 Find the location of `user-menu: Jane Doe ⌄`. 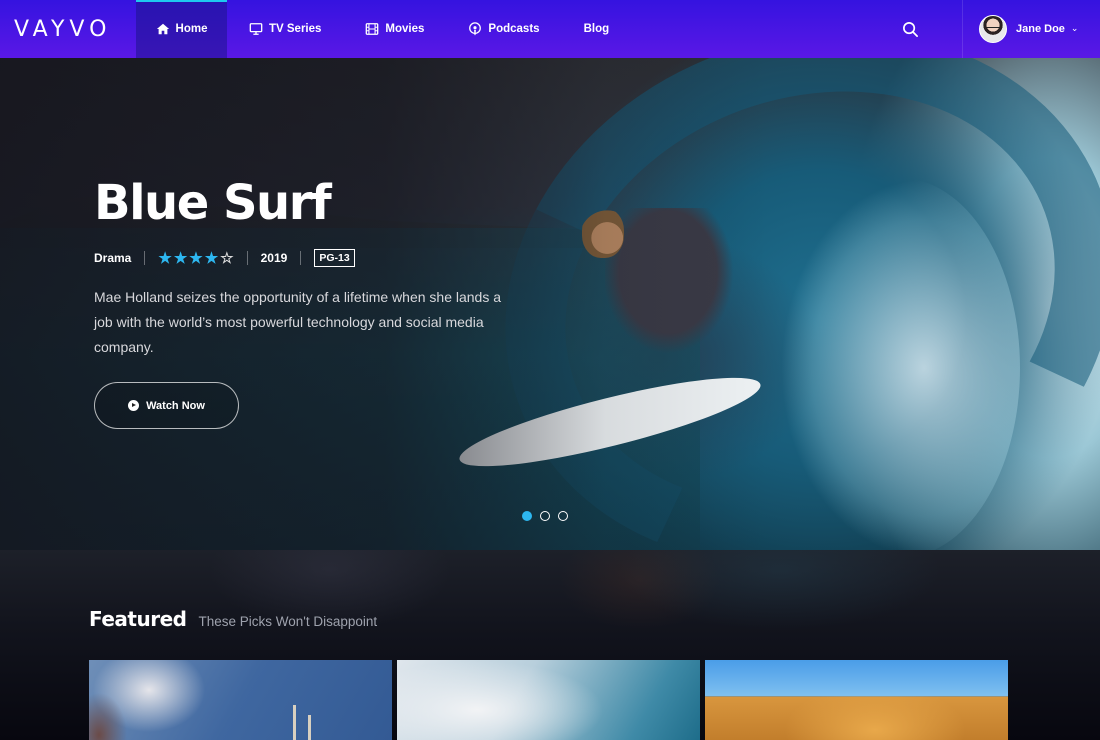

user-menu: Jane Doe ⌄ is located at coordinates (1031, 29).